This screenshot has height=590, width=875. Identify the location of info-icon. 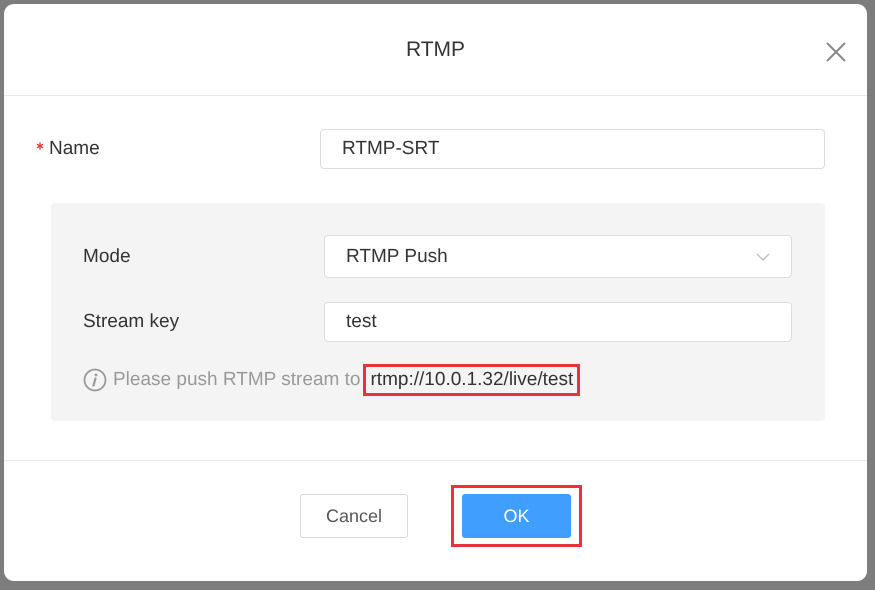
(95, 380).